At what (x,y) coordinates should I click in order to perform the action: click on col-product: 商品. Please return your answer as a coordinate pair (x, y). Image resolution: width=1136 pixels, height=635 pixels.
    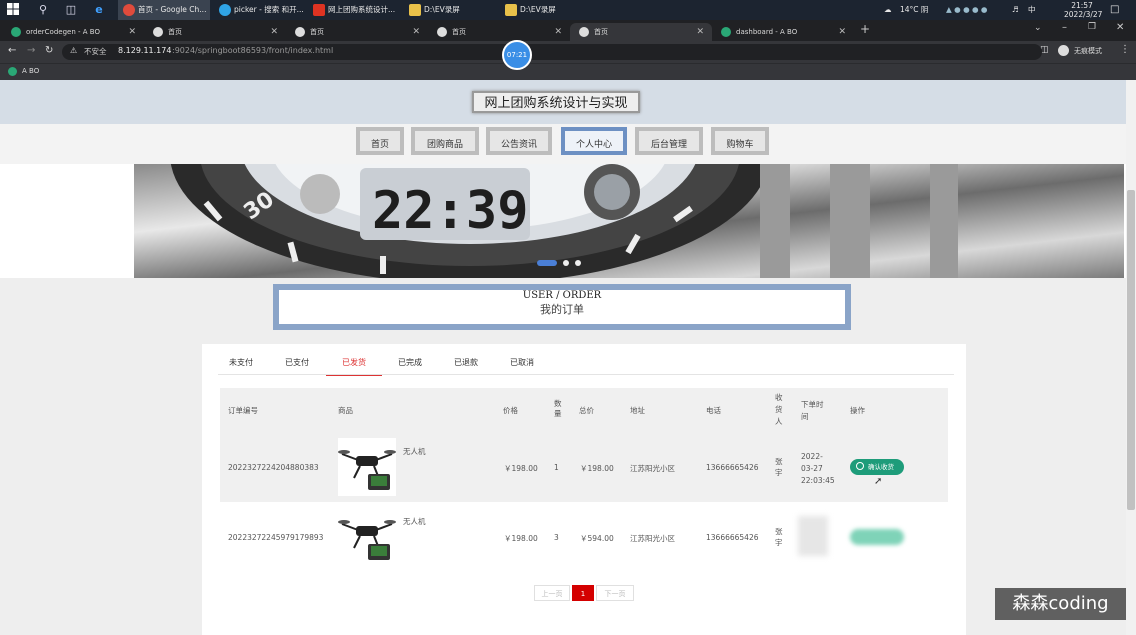
    Looking at the image, I should click on (345, 410).